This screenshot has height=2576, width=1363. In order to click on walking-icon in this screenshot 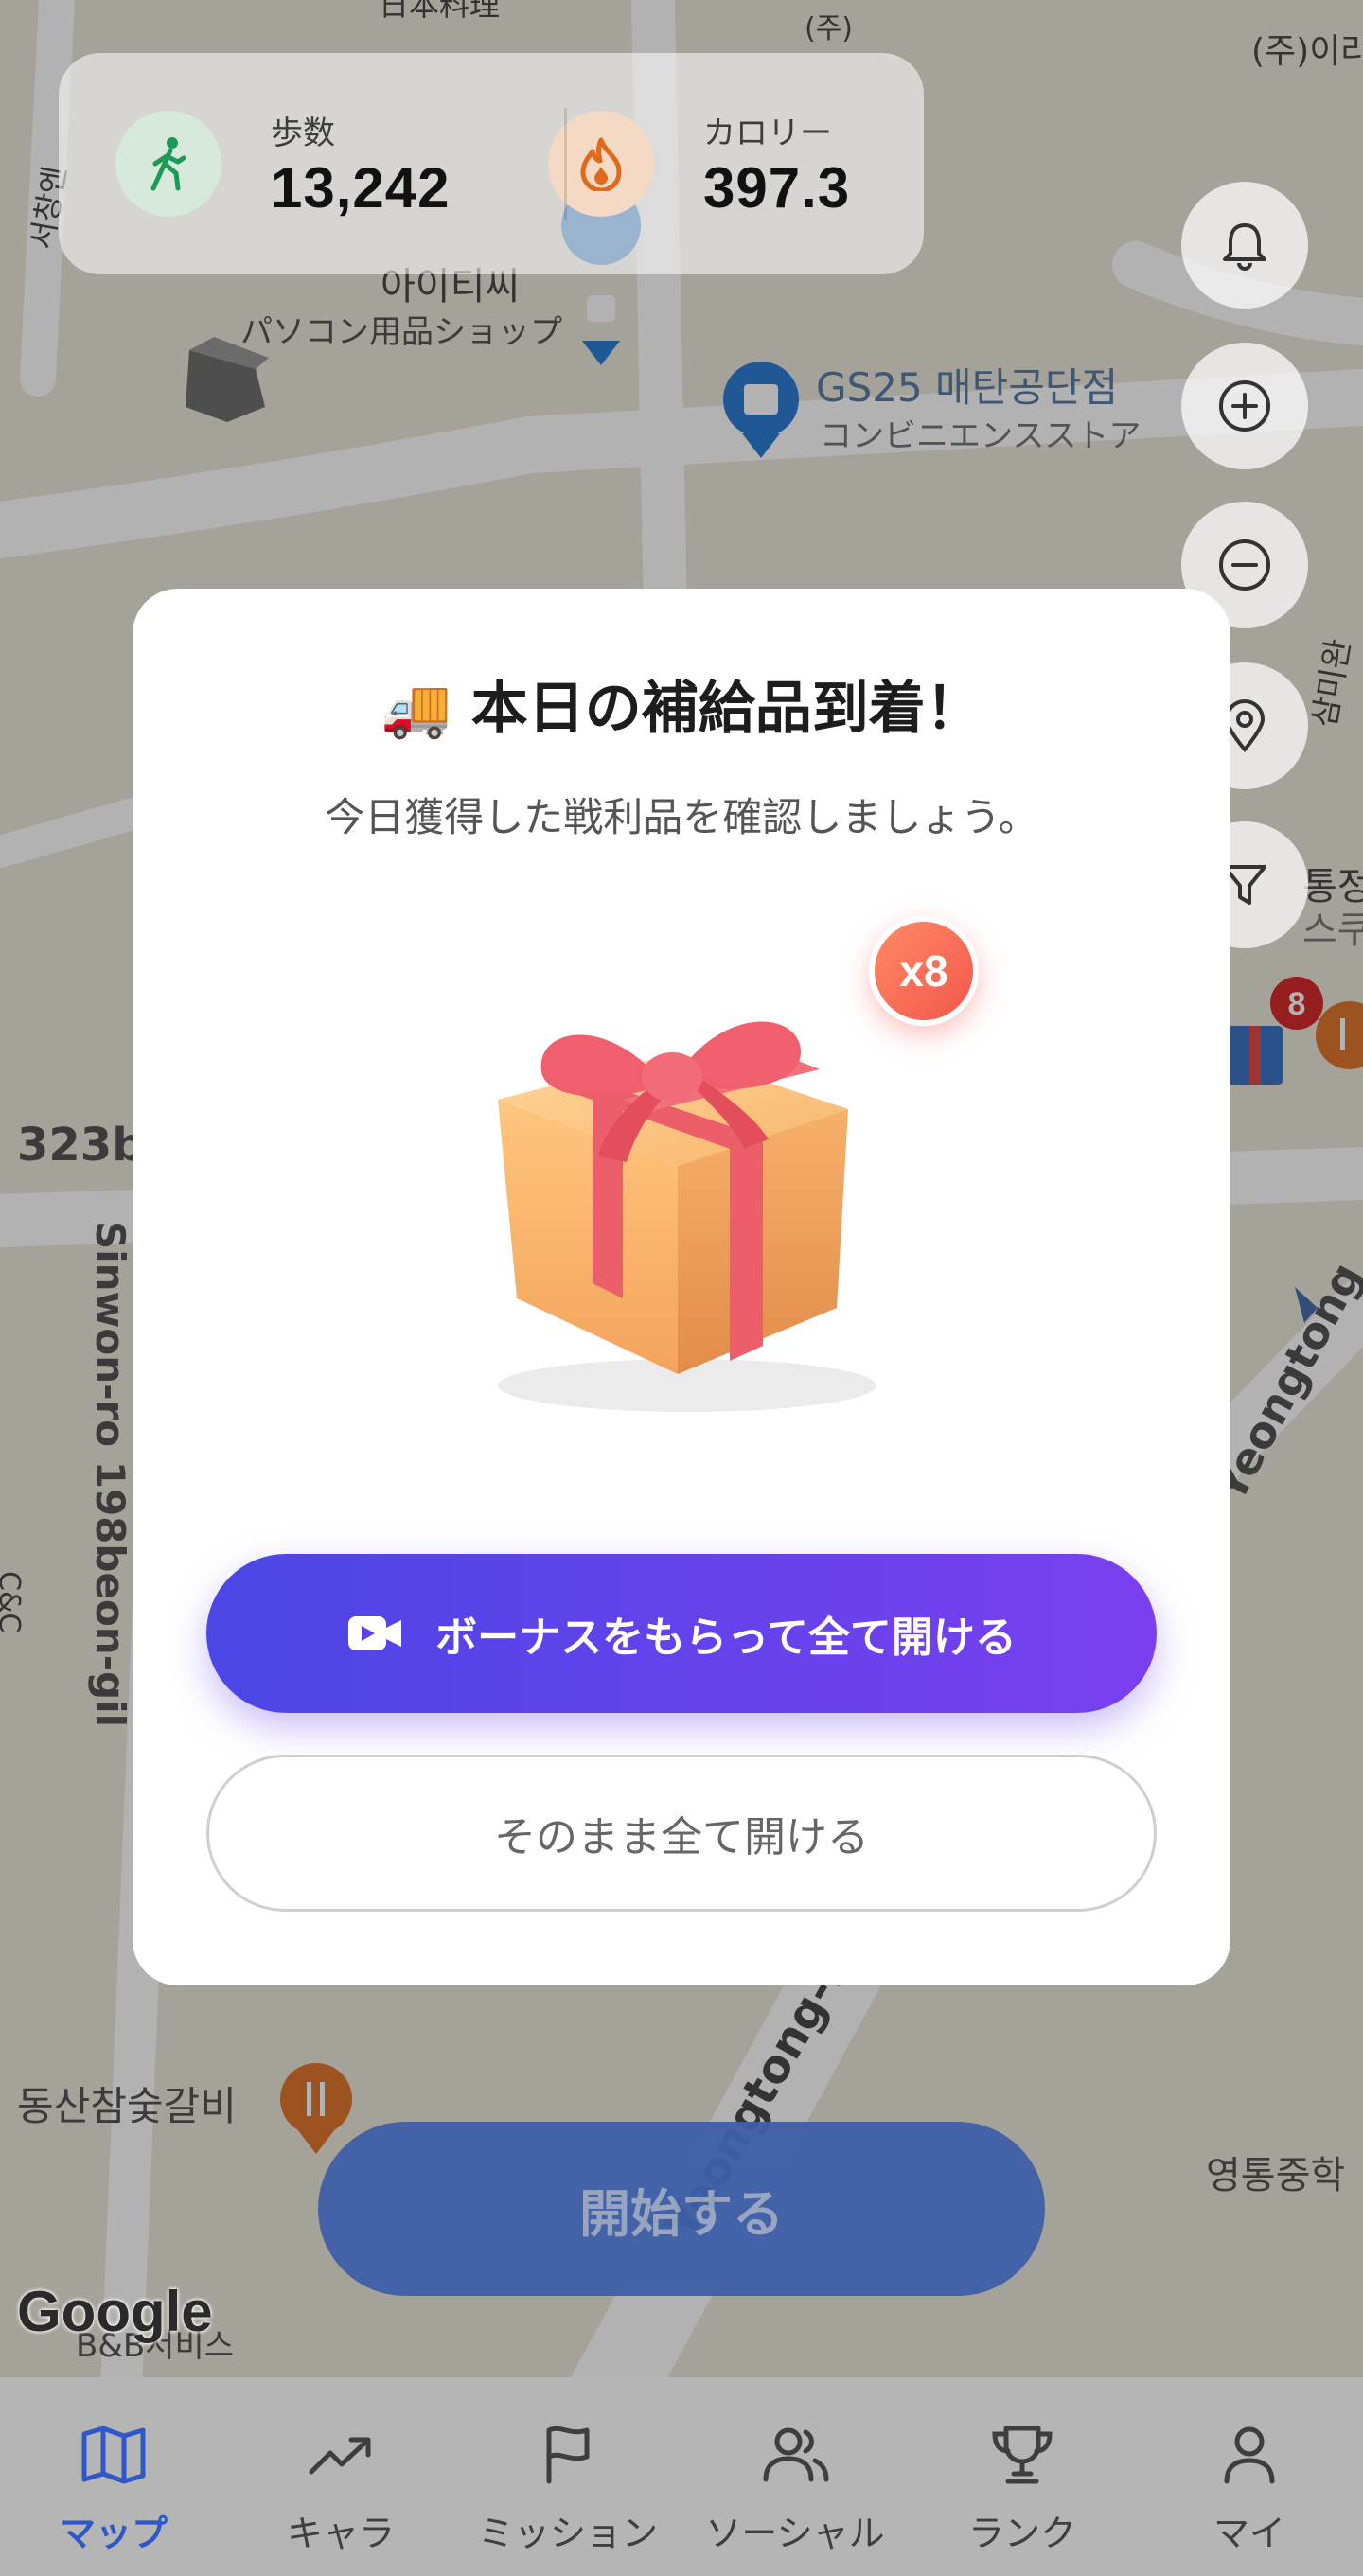, I will do `click(168, 164)`.